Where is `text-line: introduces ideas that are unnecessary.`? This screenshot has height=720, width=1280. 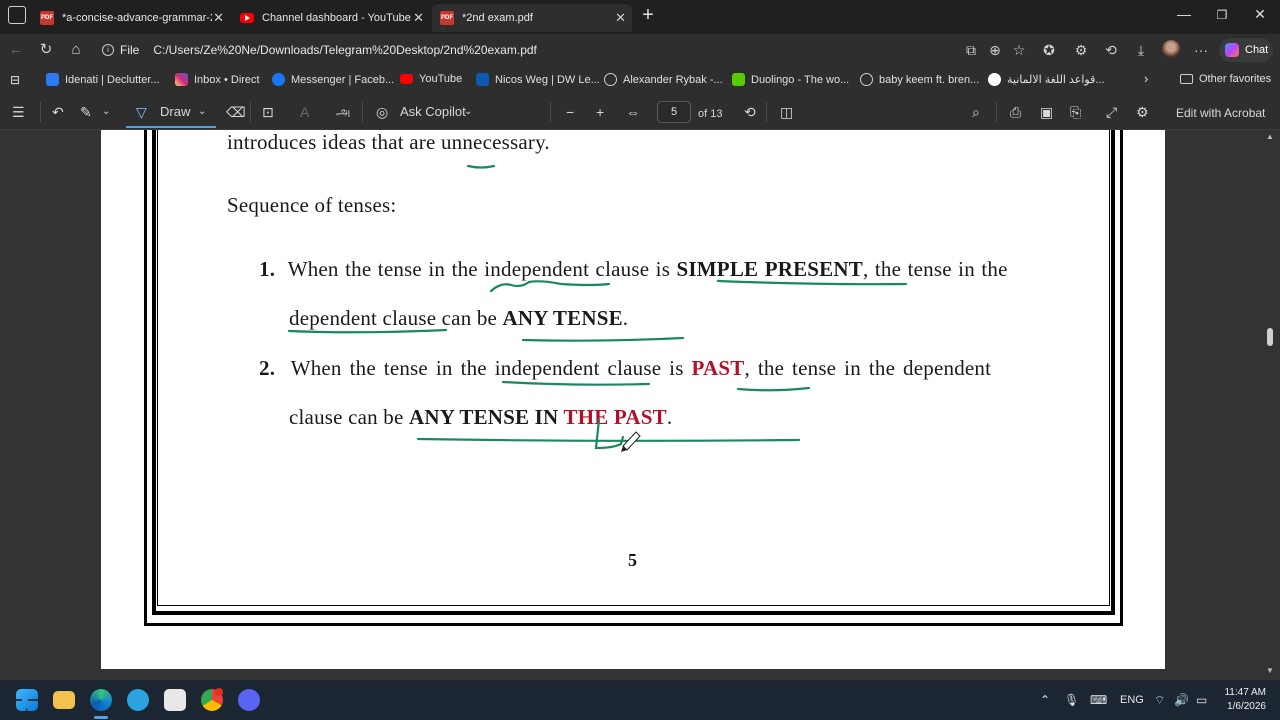
text-line: introduces ideas that are unnecessary. is located at coordinates (388, 142).